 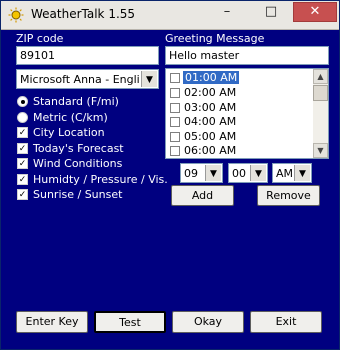 What do you see at coordinates (69, 132) in the screenshot?
I see `checkbox-city-location-label: City Location` at bounding box center [69, 132].